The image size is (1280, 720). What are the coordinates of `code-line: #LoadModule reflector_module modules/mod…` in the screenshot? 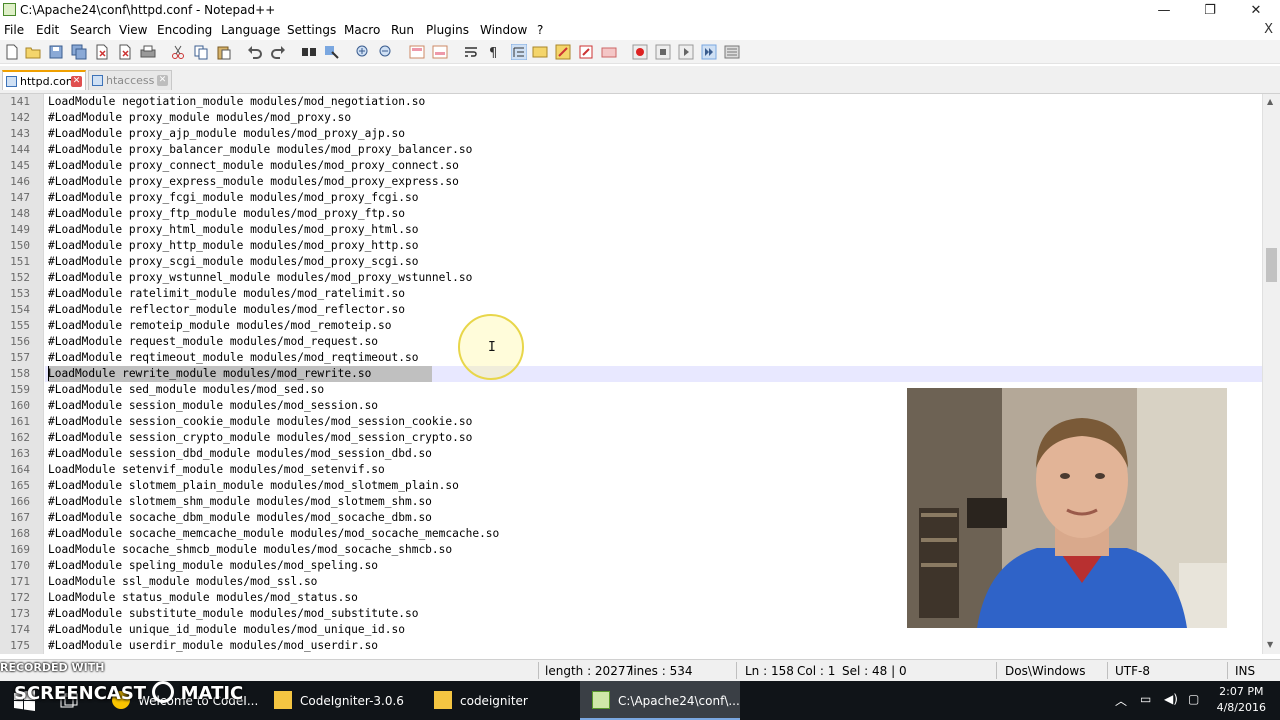 It's located at (226, 309).